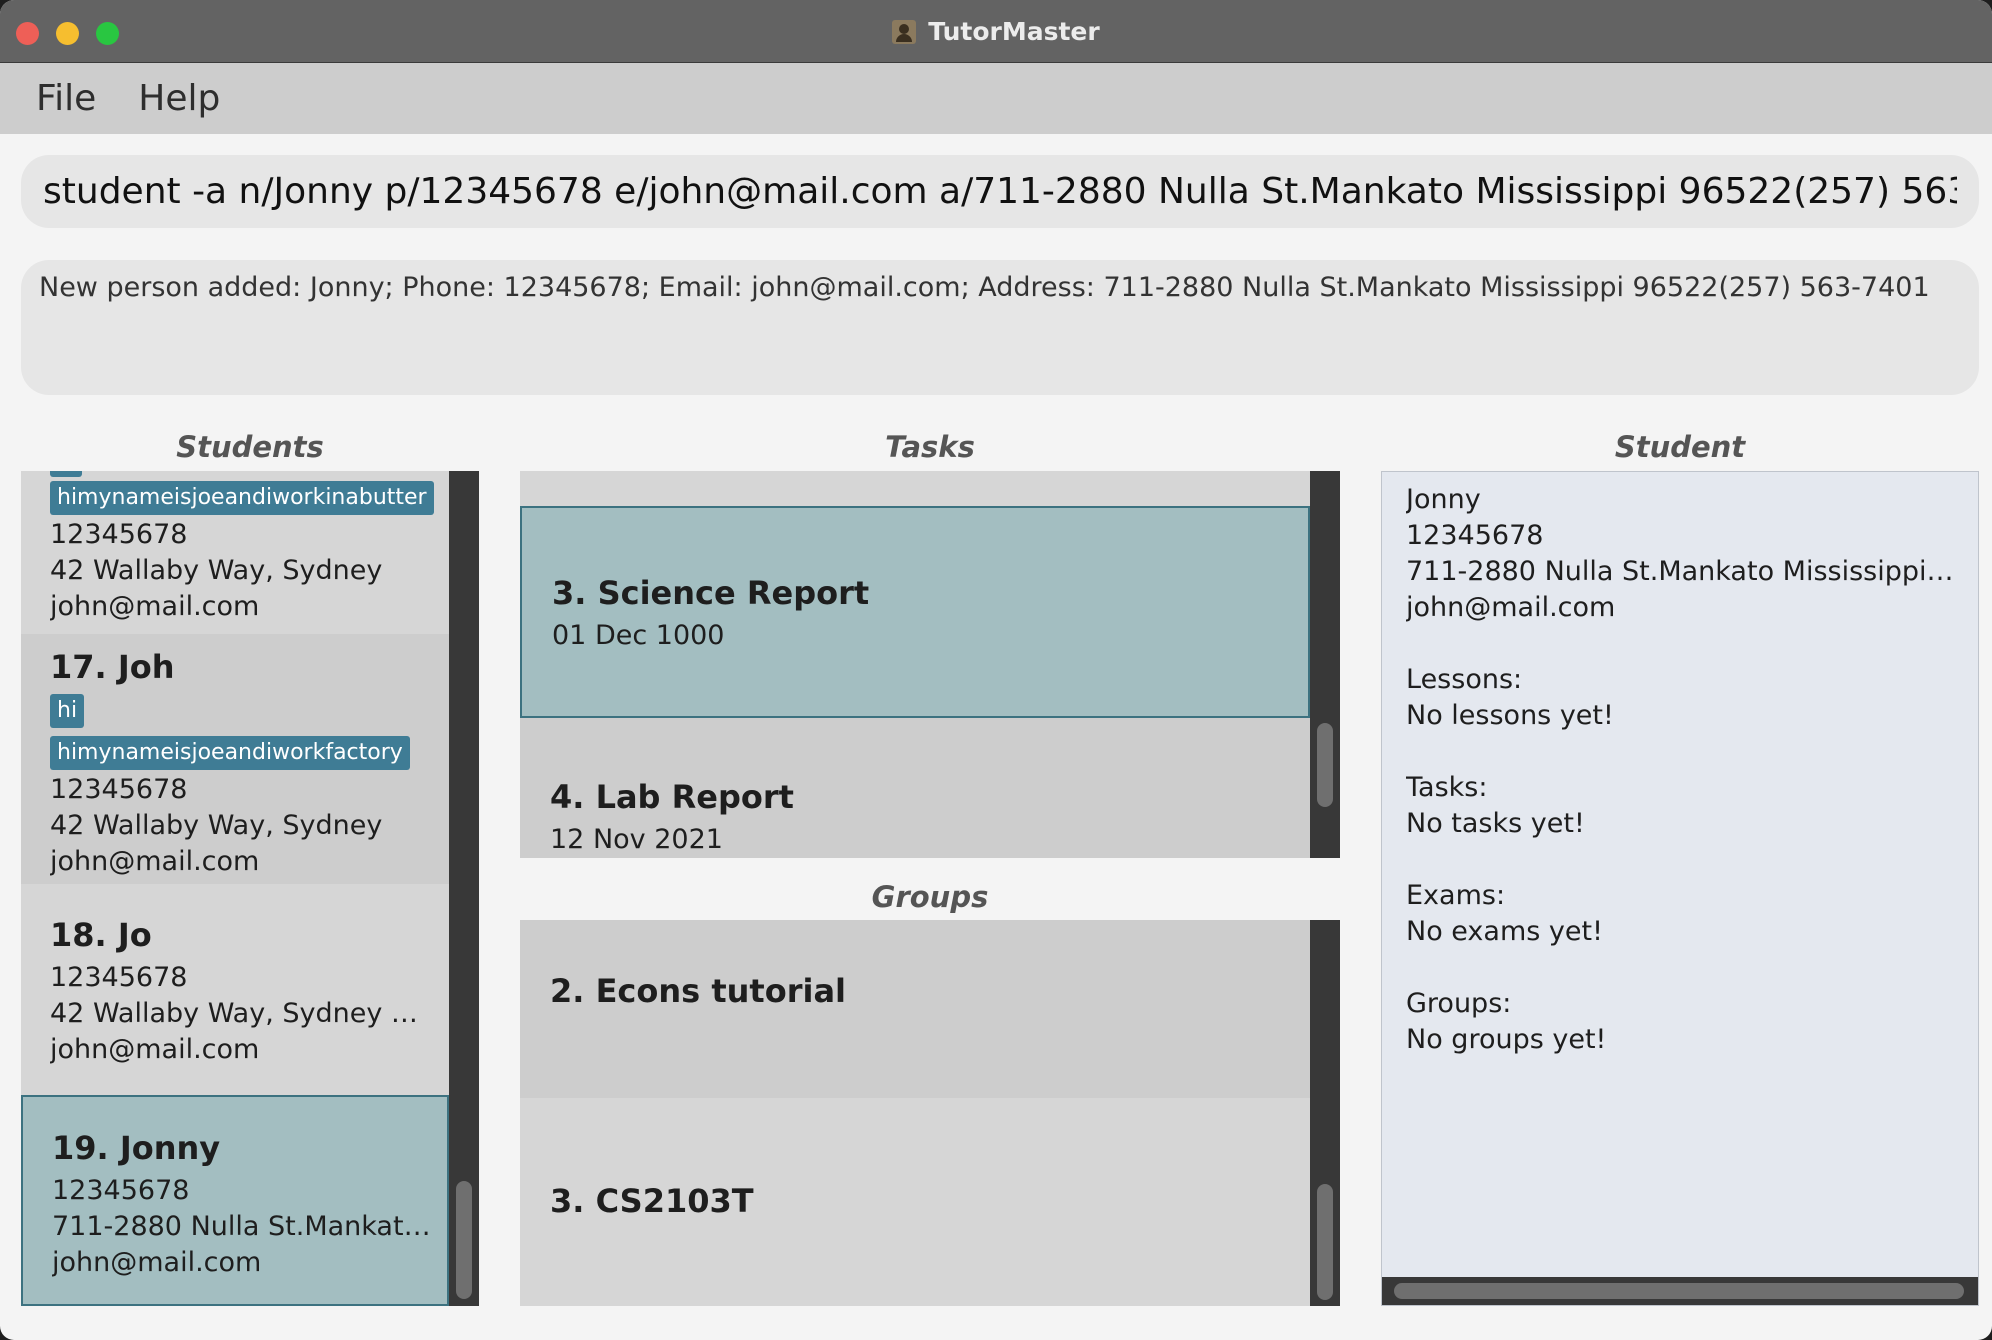 Image resolution: width=1992 pixels, height=1340 pixels. I want to click on command-box, so click(1000, 191).